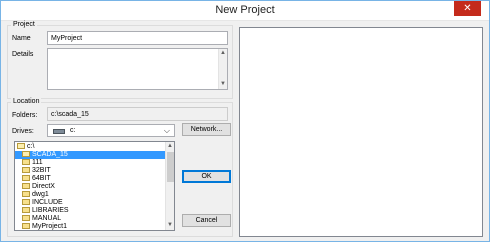 The width and height of the screenshot is (490, 242). Describe the element at coordinates (47, 202) in the screenshot. I see `folder-tree-item-label: INCLUDE` at that location.